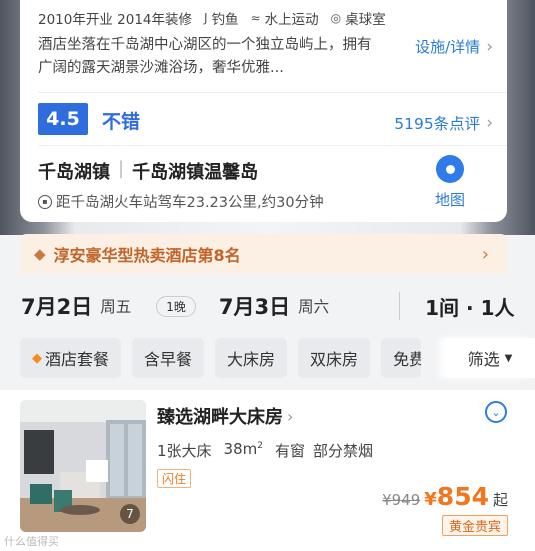  What do you see at coordinates (314, 307) in the screenshot?
I see `checkout-weekday: 周六` at bounding box center [314, 307].